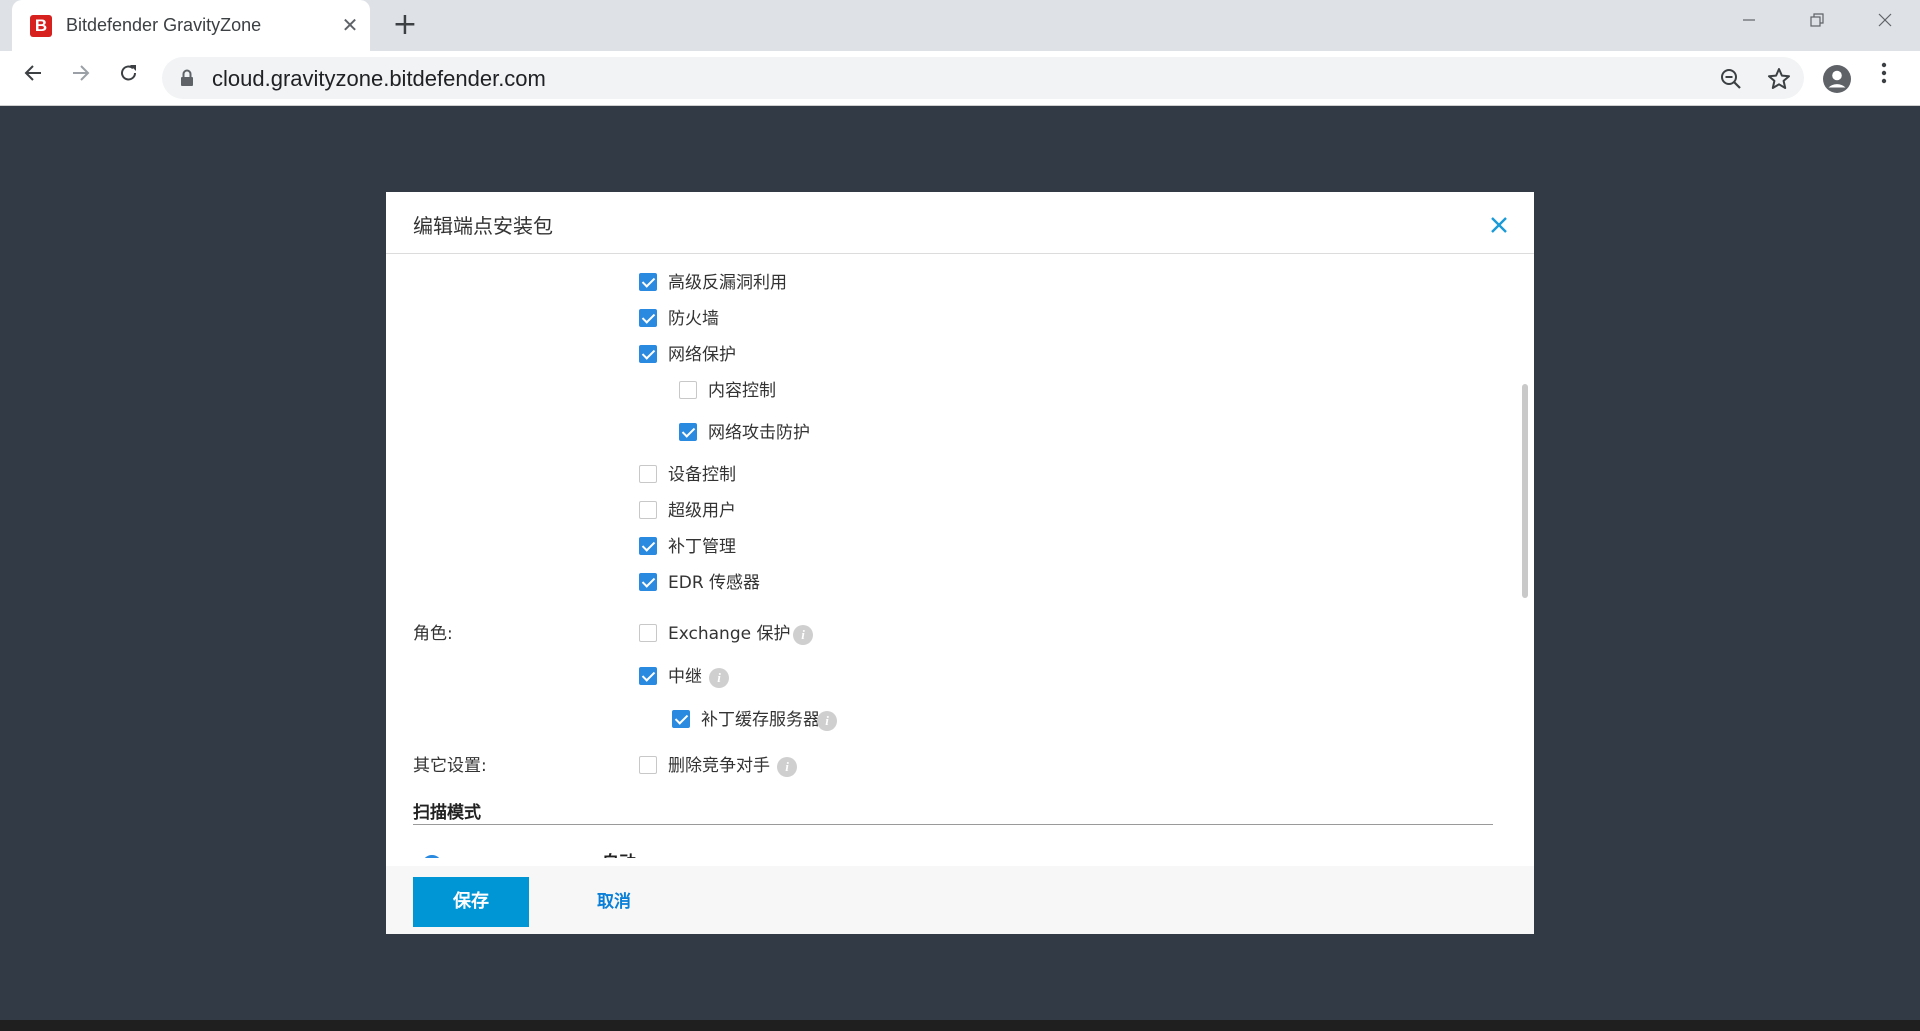 This screenshot has width=1920, height=1031. What do you see at coordinates (983, 78) in the screenshot?
I see `address-bar: cloud.gravityzone.bitdefender.com` at bounding box center [983, 78].